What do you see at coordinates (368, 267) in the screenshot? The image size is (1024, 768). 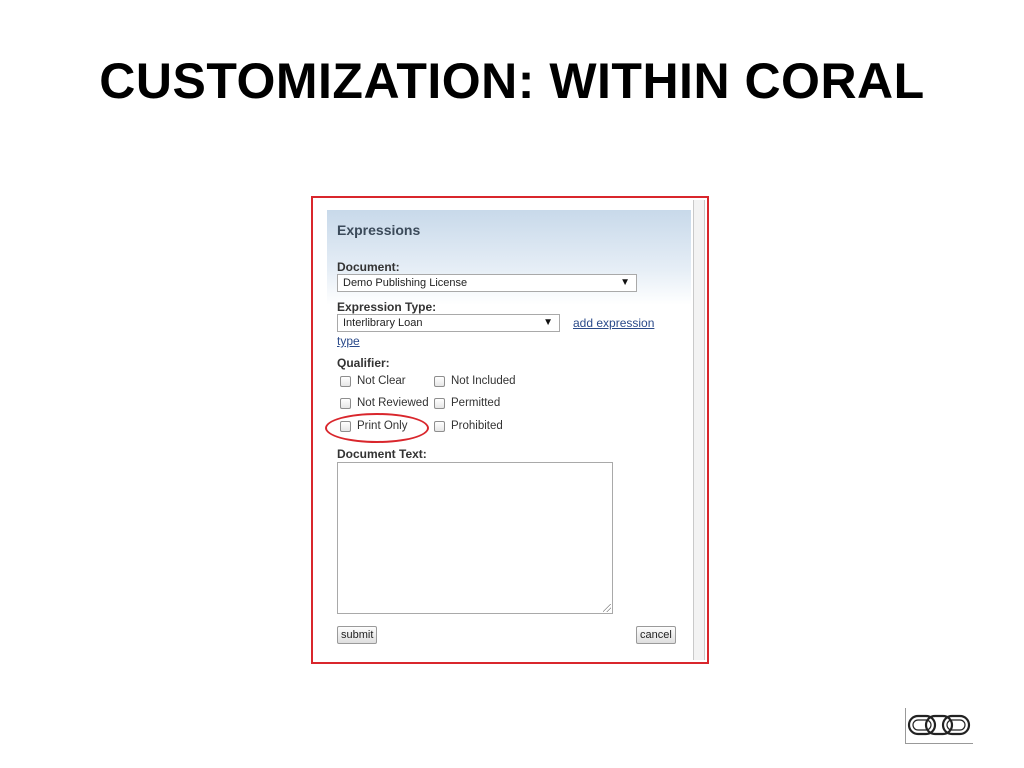 I see `document-label: Document:` at bounding box center [368, 267].